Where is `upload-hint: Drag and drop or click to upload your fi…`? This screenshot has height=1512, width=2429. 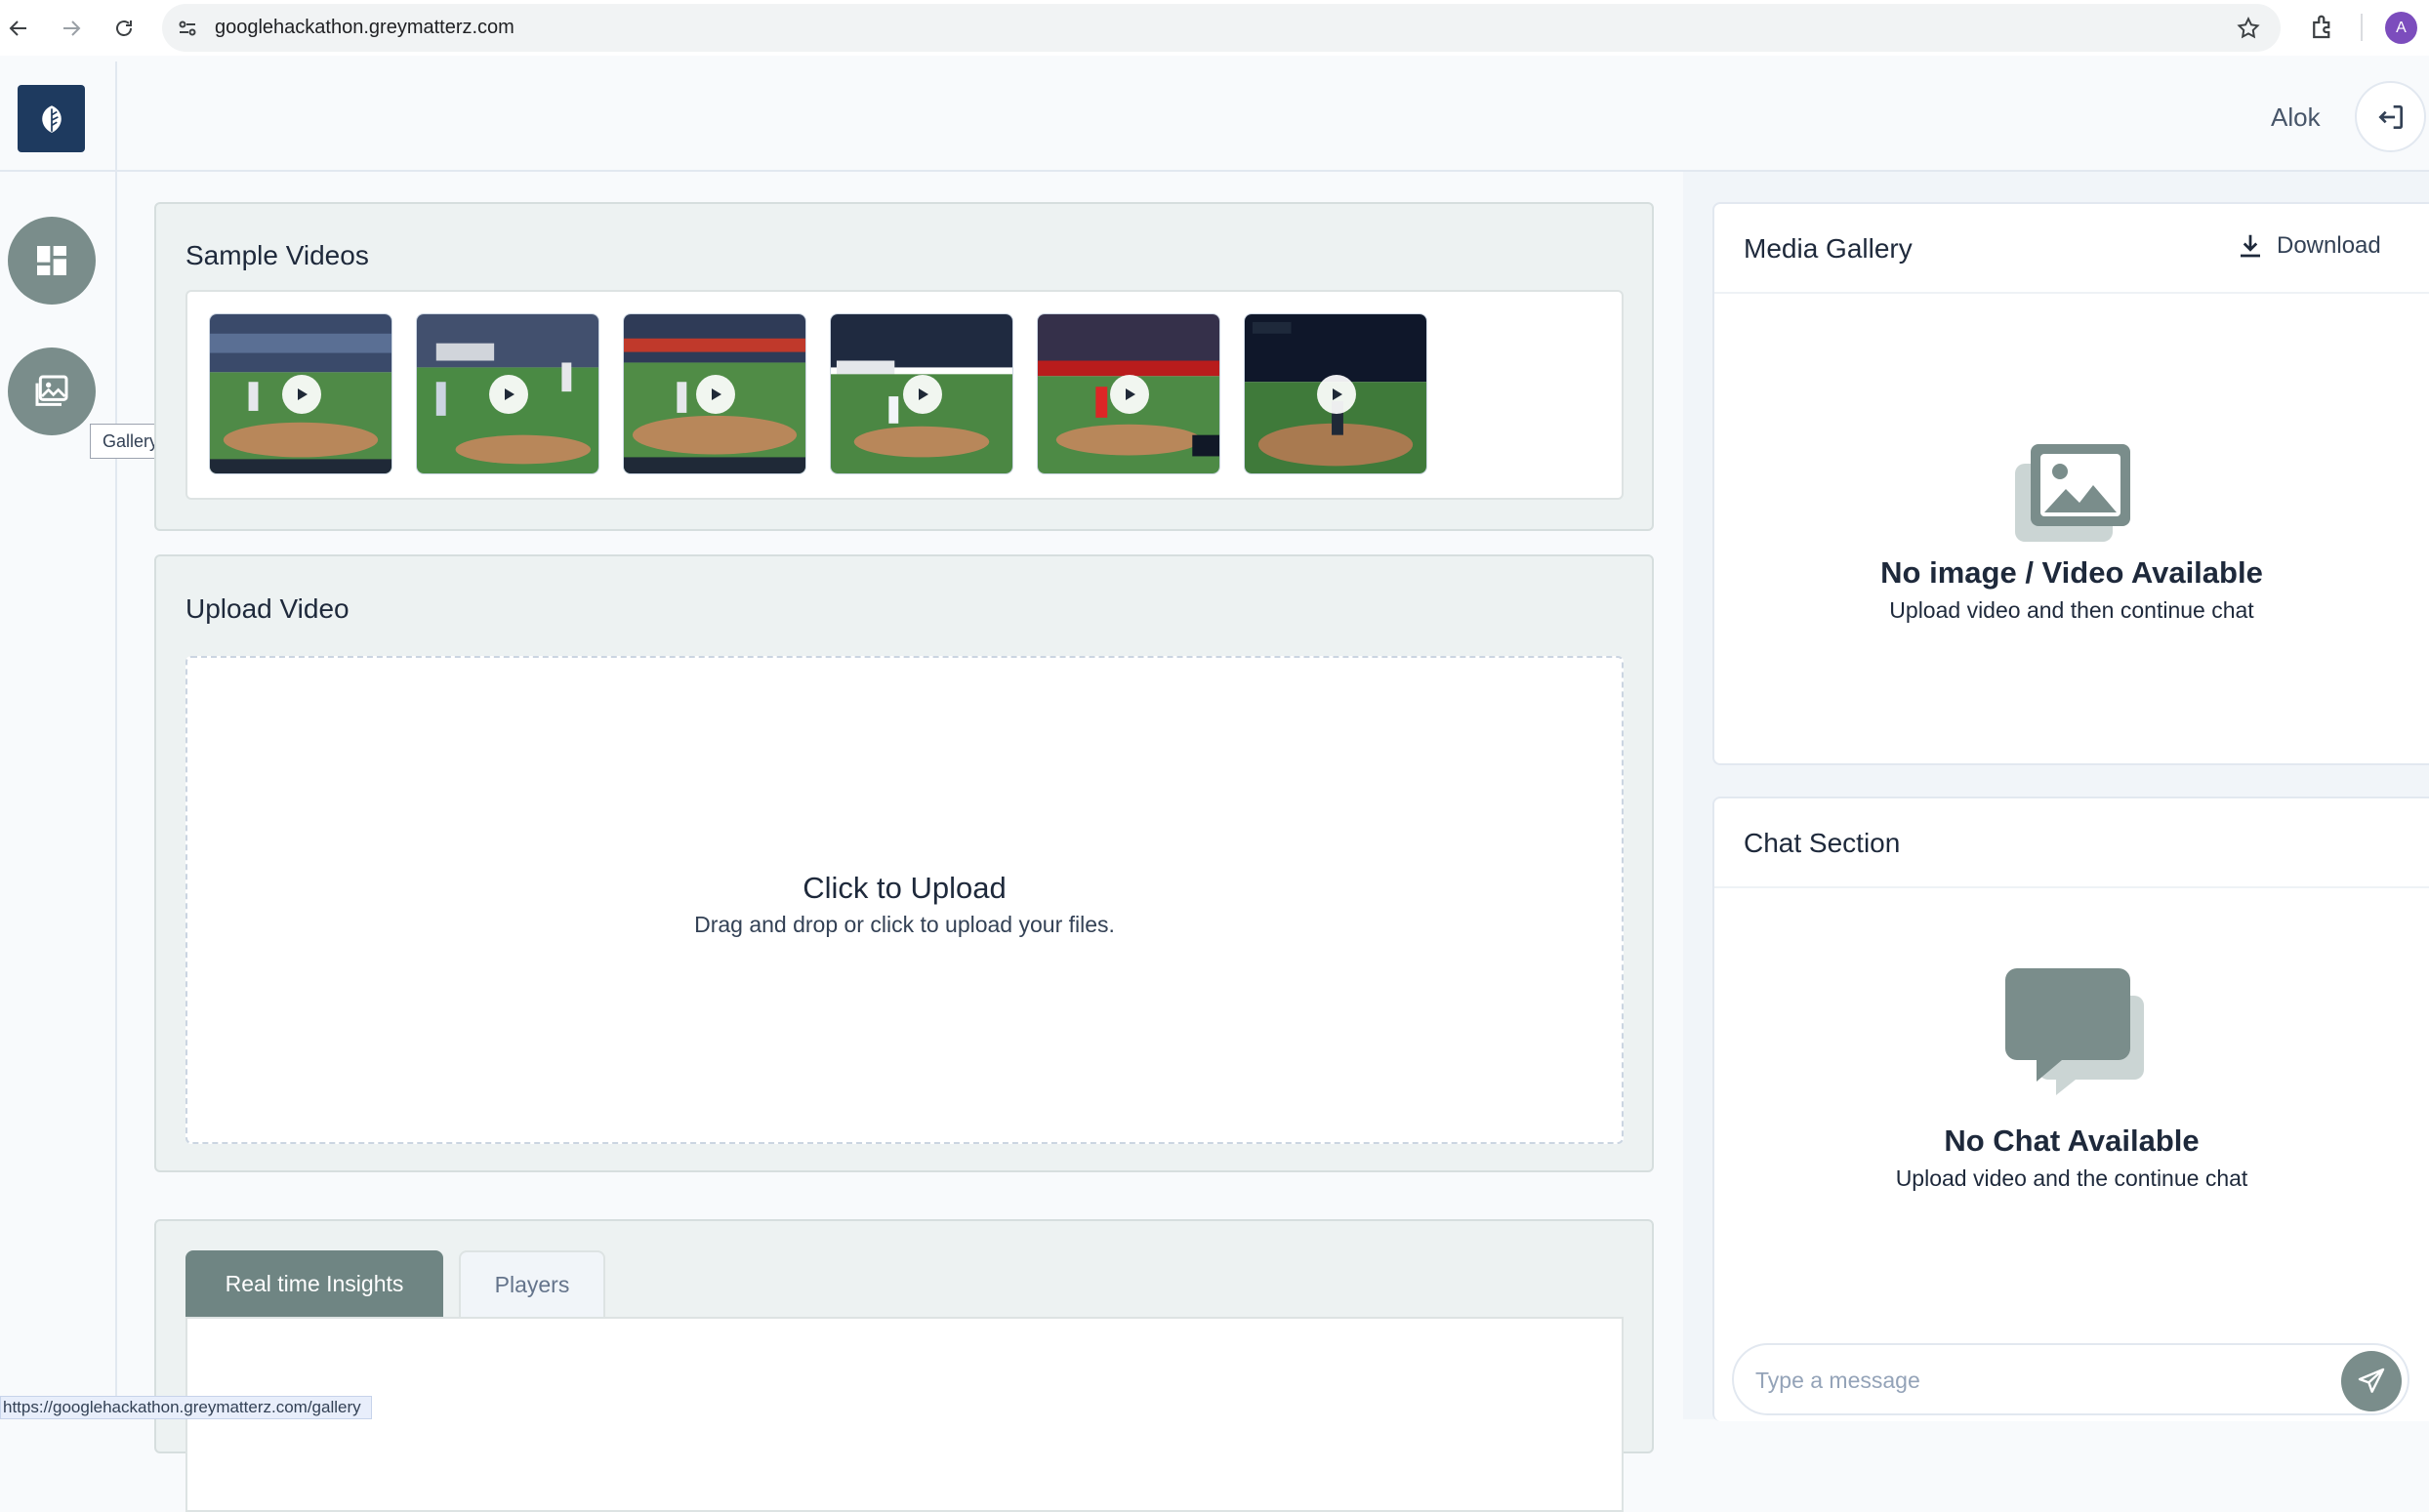 upload-hint: Drag and drop or click to upload your fi… is located at coordinates (905, 924).